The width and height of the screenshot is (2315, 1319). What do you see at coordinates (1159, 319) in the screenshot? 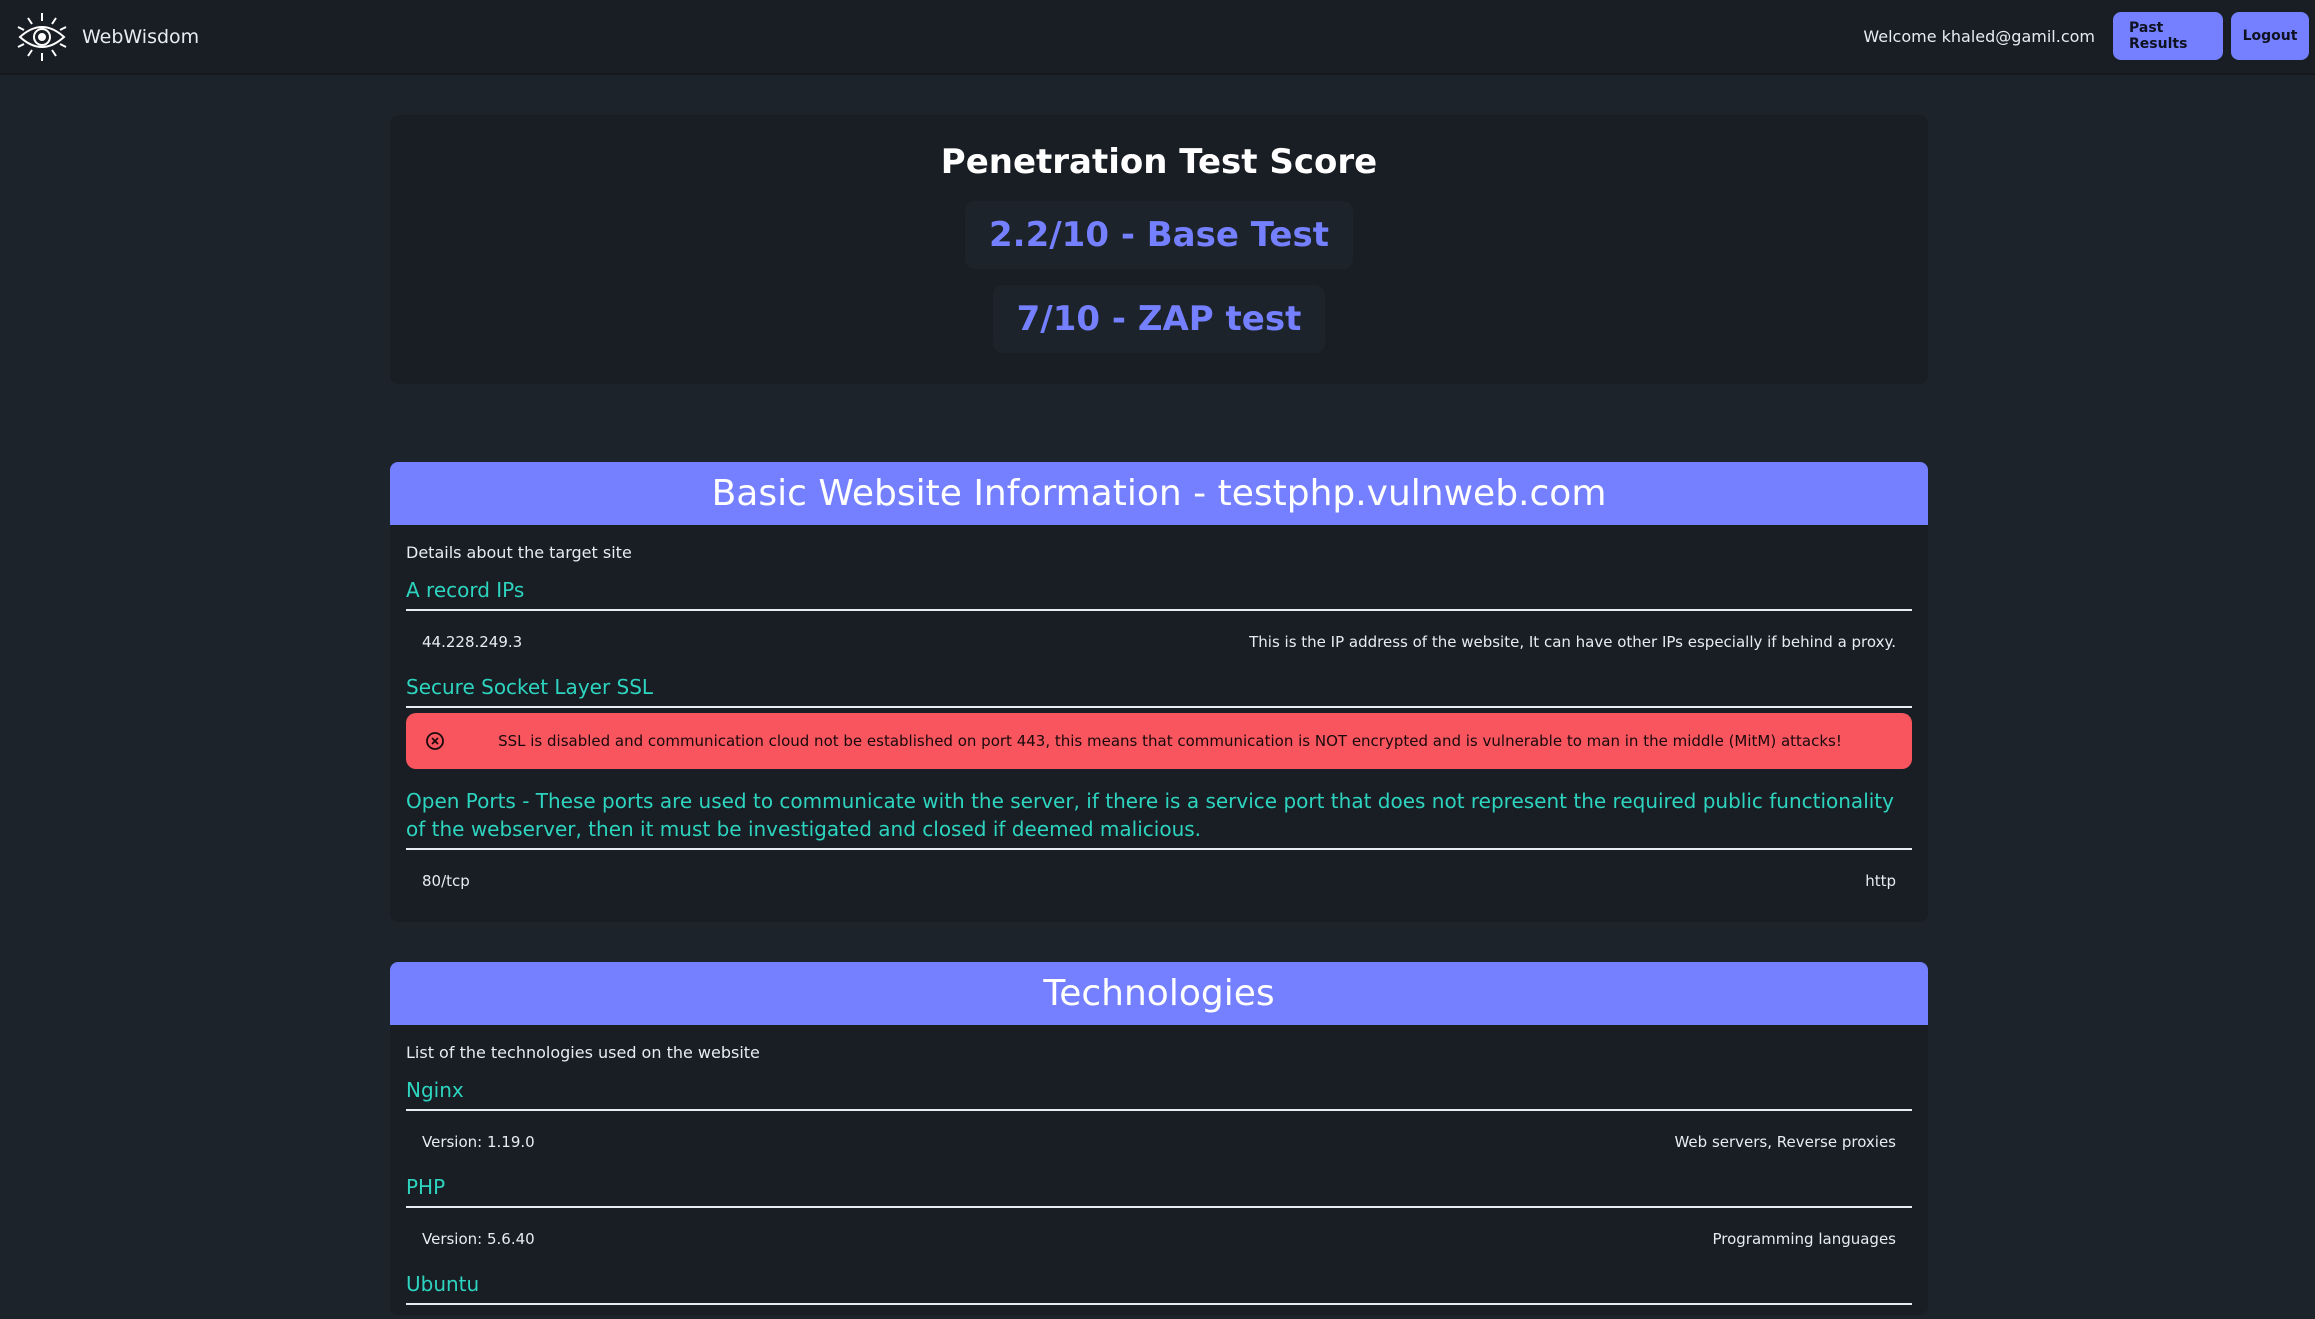
I see `zap-test-score: 7/10 - ZAP test` at bounding box center [1159, 319].